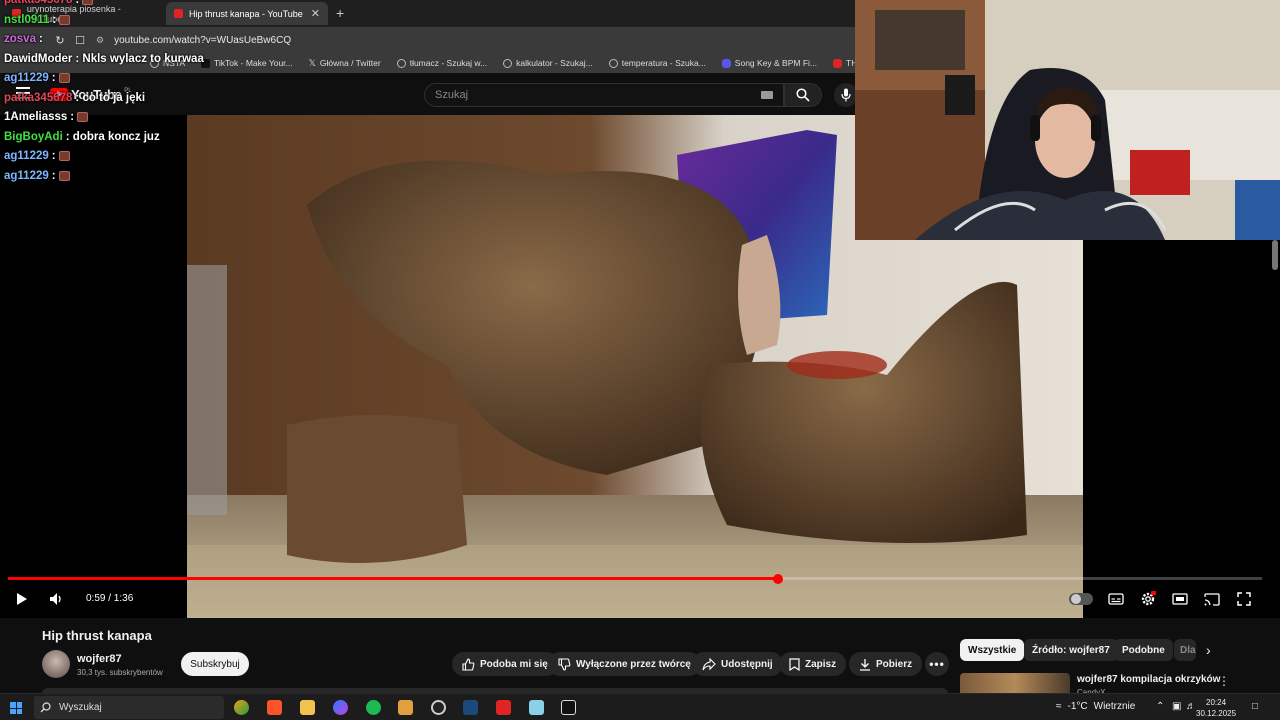  Describe the element at coordinates (1176, 706) in the screenshot. I see `network-icon: ▣` at that location.